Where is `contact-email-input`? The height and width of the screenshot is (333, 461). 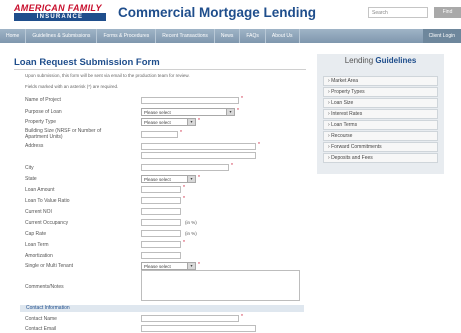
contact-email-input is located at coordinates (198, 328).